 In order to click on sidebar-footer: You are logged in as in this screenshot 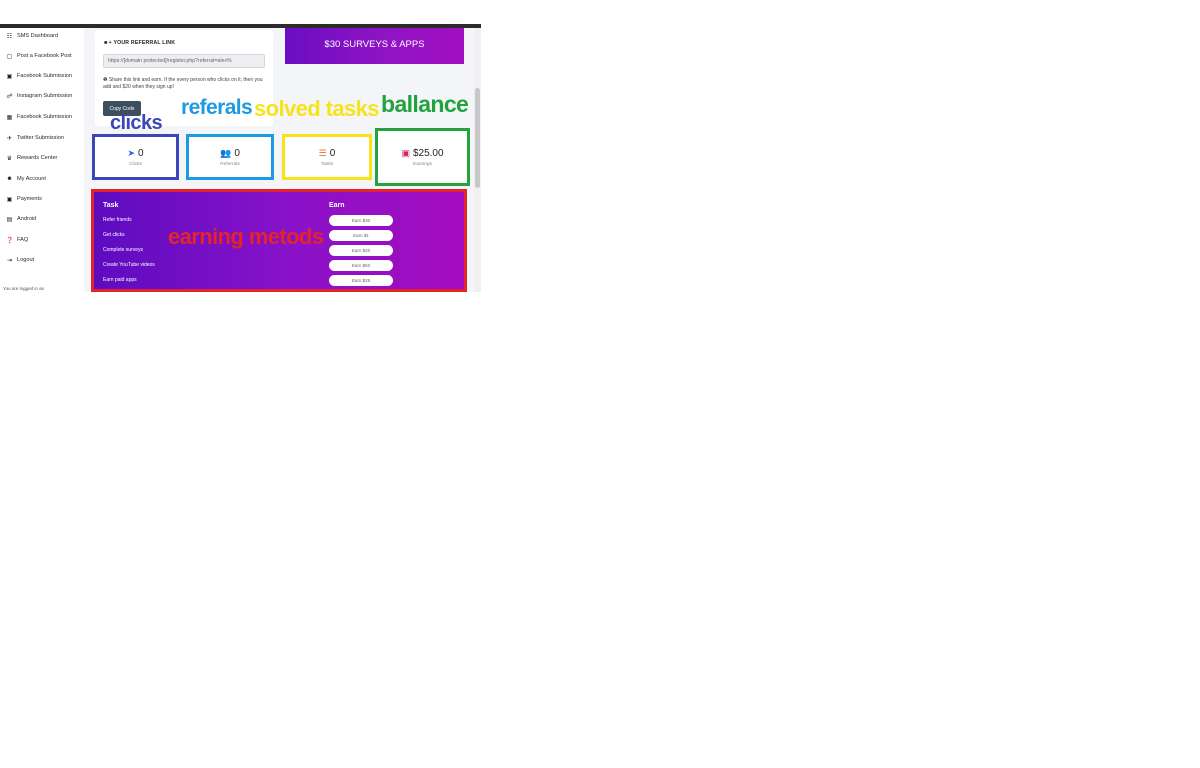, I will do `click(23, 288)`.